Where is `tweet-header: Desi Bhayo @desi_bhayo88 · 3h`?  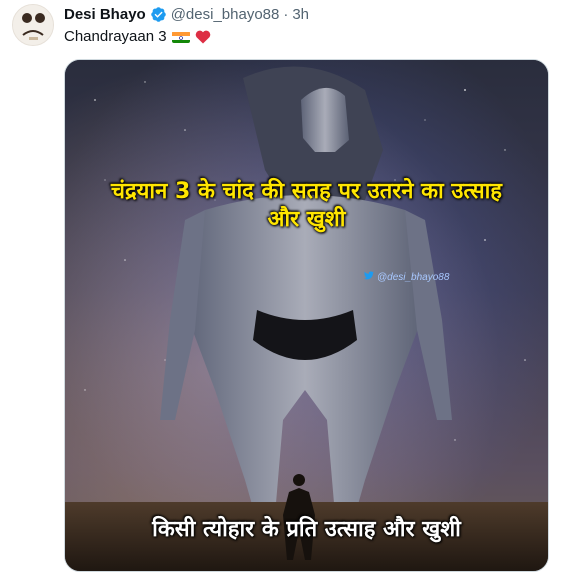
tweet-header: Desi Bhayo @desi_bhayo88 · 3h is located at coordinates (186, 14).